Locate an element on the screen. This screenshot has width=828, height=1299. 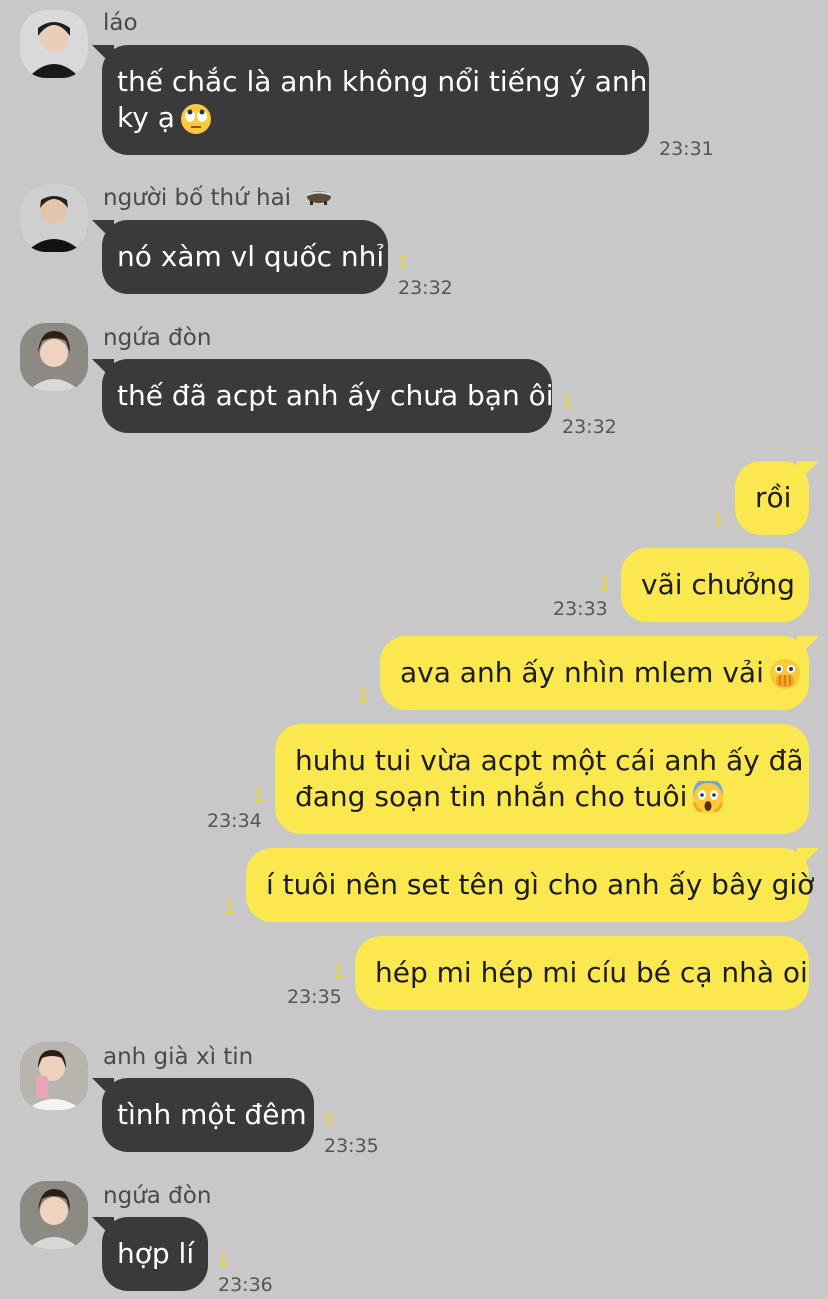
face-with-rolling-eyes-icon is located at coordinates (196, 119).